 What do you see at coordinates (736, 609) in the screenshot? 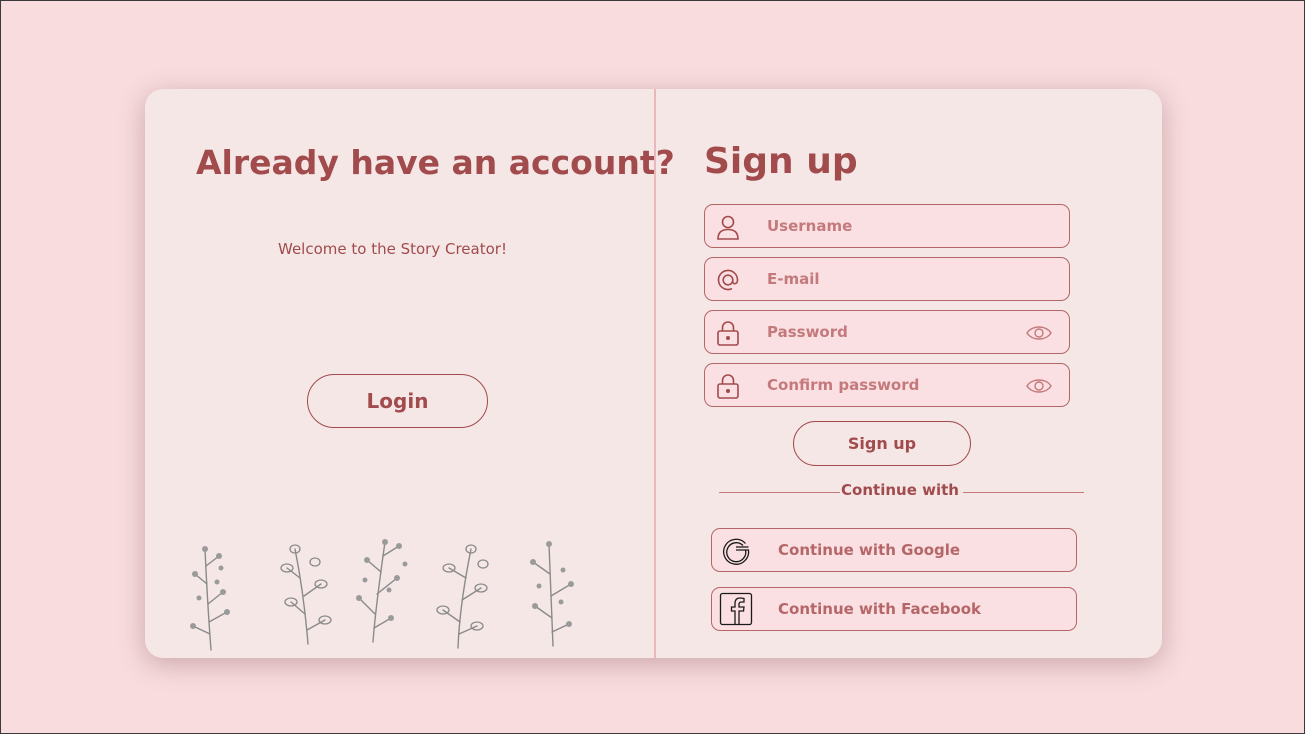
I see `facebook-icon` at bounding box center [736, 609].